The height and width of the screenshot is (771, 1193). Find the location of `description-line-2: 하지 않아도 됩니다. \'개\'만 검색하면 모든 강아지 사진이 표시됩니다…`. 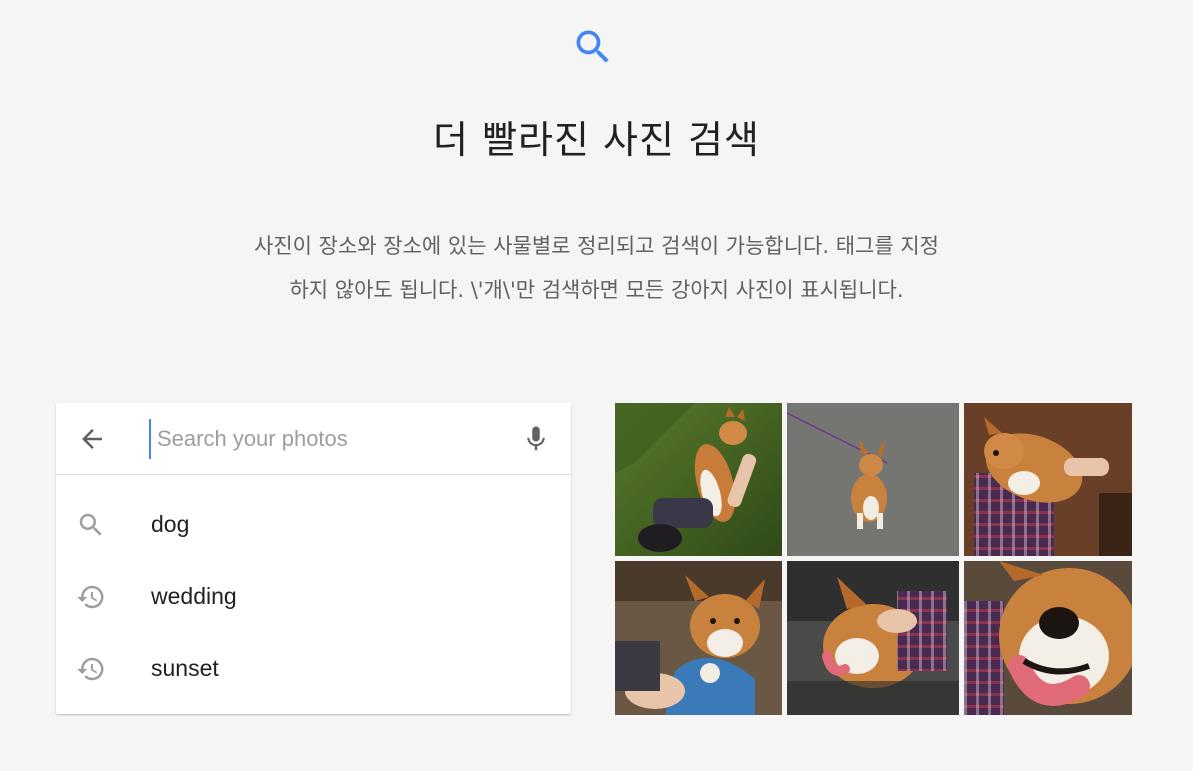

description-line-2: 하지 않아도 됩니다. \'개\'만 검색하면 모든 강아지 사진이 표시됩니다… is located at coordinates (596, 290).